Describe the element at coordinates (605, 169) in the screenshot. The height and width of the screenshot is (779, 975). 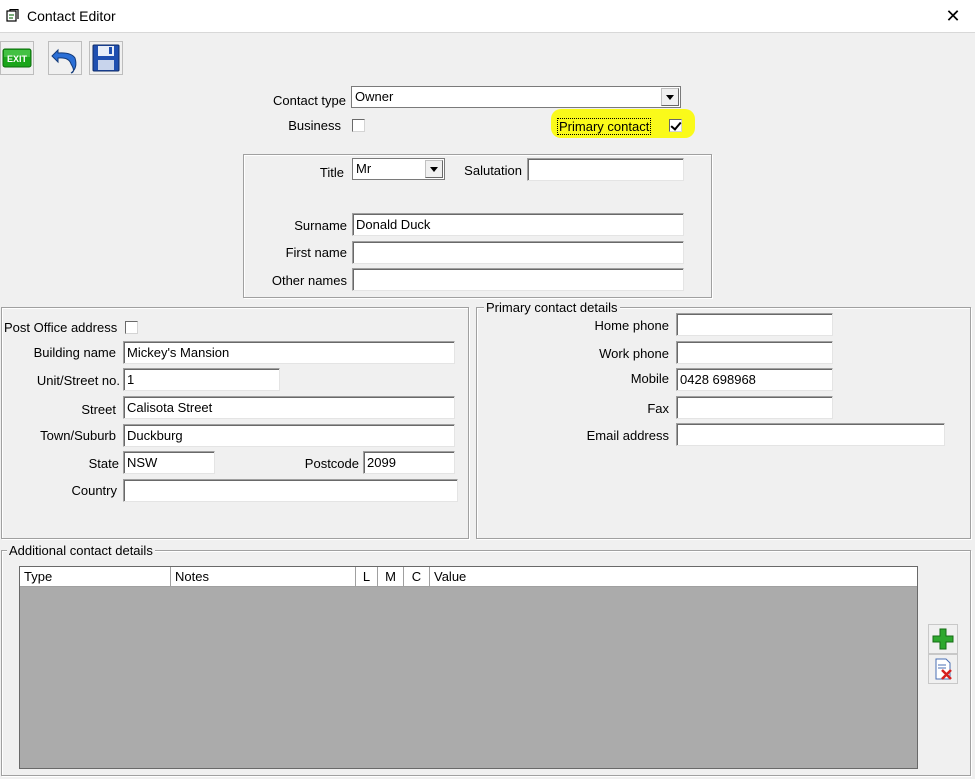
I see `salutation-field` at that location.